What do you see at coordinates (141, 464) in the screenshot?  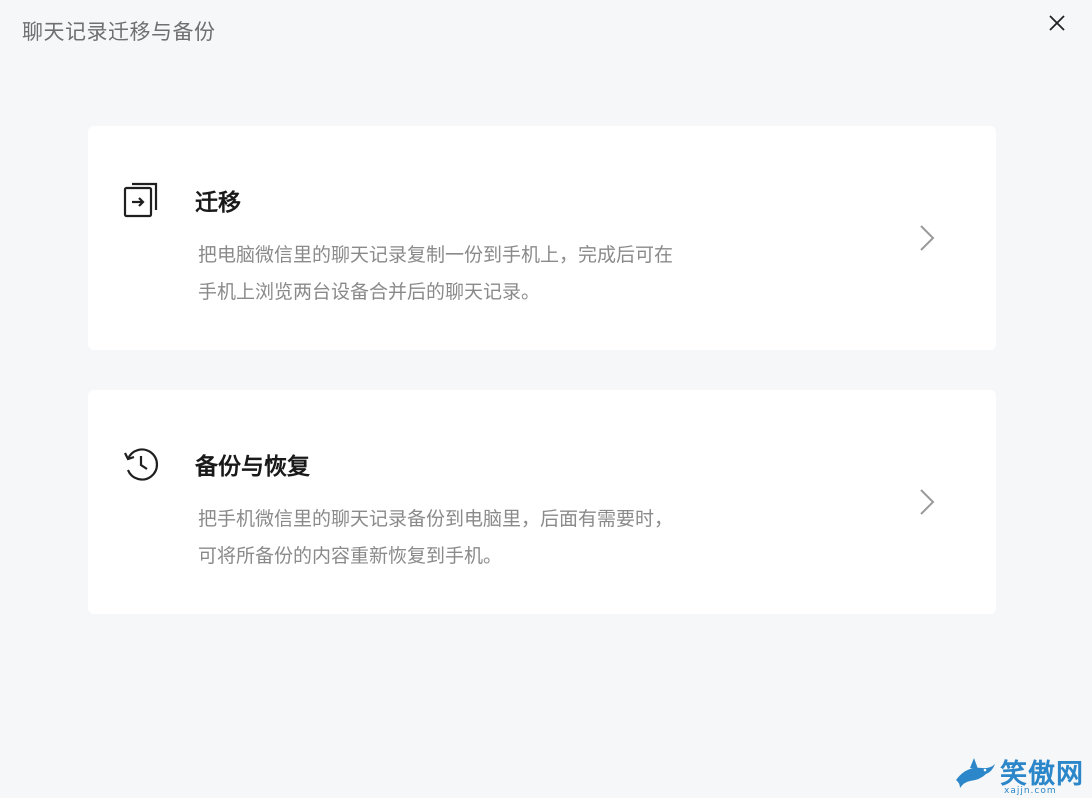 I see `history-restore-icon` at bounding box center [141, 464].